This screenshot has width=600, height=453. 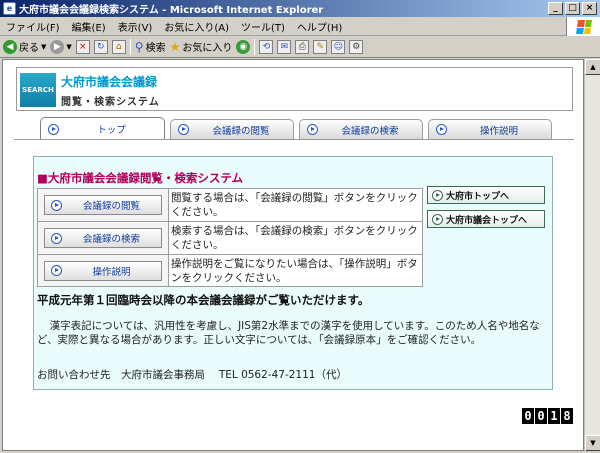 I want to click on scroll-down-icon: ▼, so click(x=592, y=443).